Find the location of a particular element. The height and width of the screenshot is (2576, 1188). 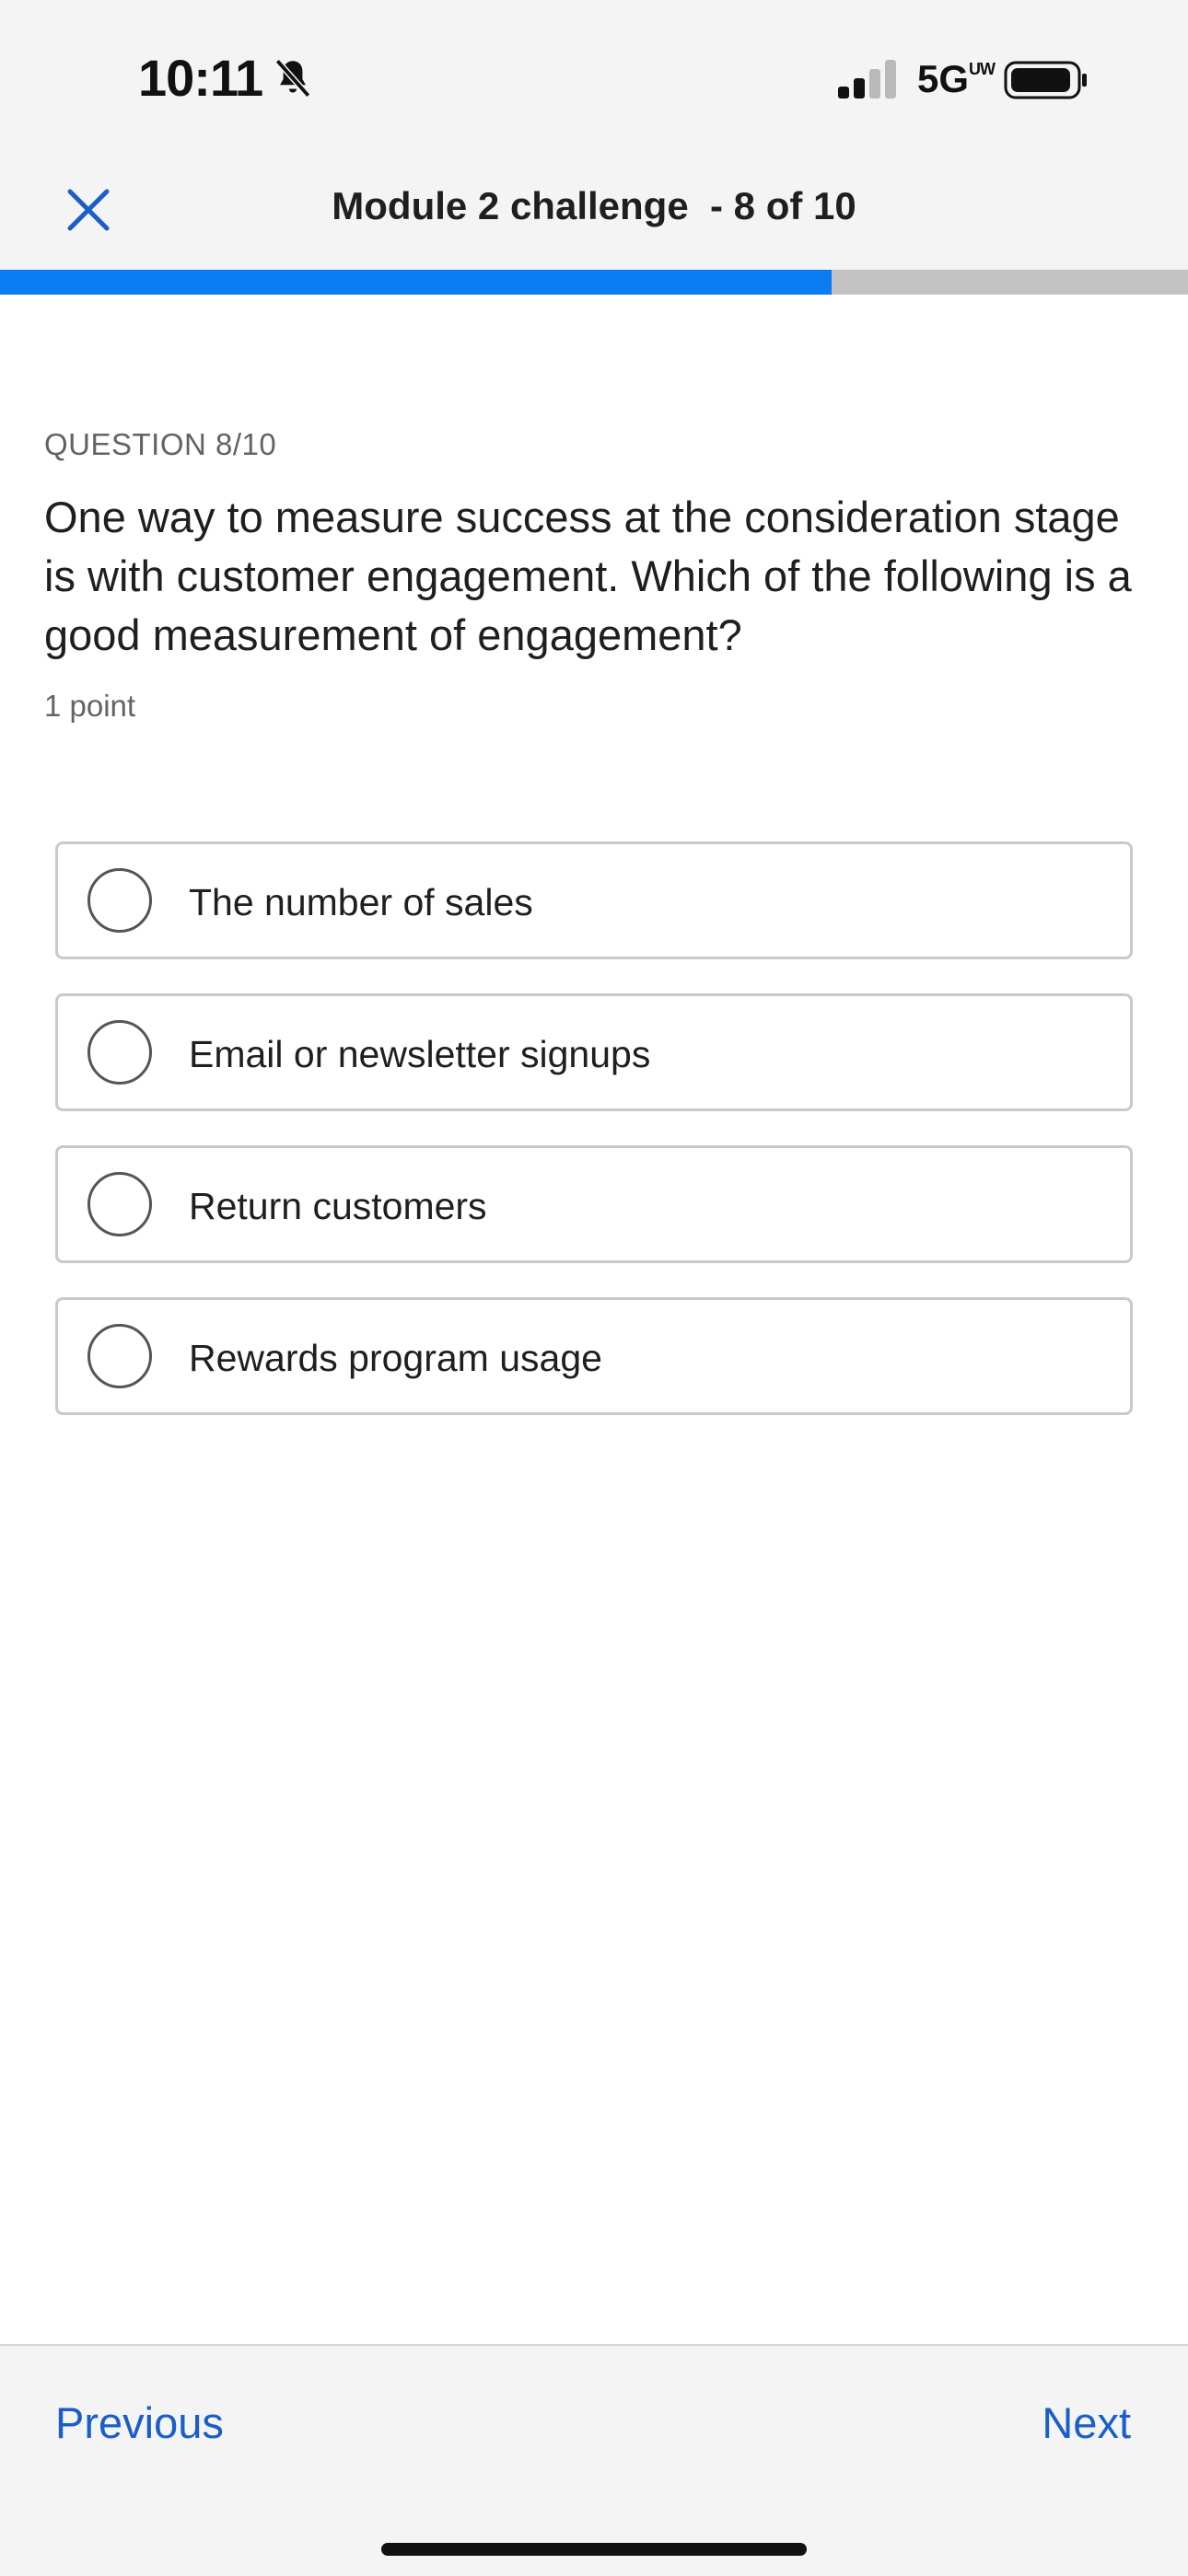

answer-option: Return customers is located at coordinates (594, 1204).